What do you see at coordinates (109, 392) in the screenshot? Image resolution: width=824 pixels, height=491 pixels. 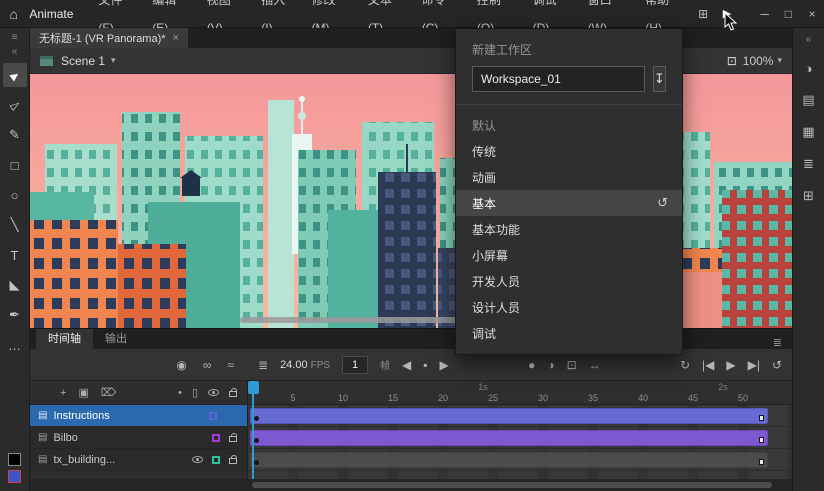 I see `delete-layer-button: ⌦` at bounding box center [109, 392].